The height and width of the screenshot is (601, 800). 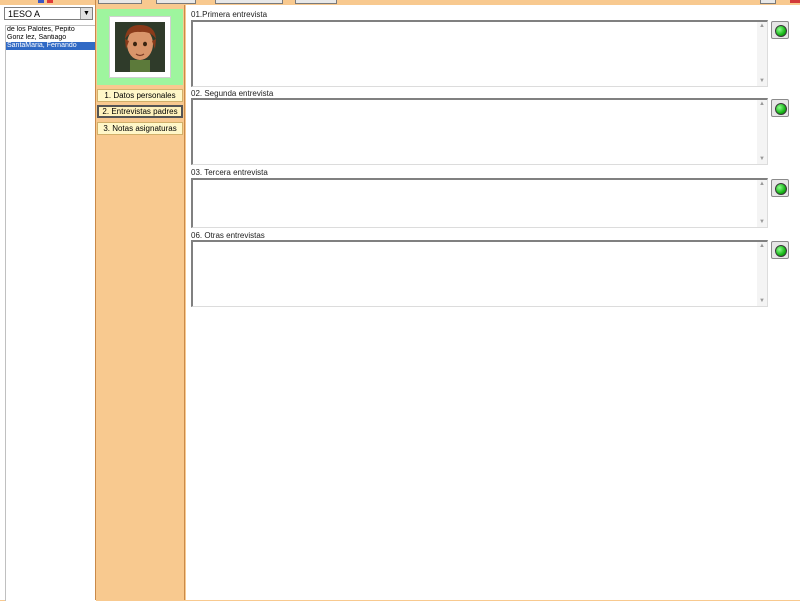 What do you see at coordinates (229, 14) in the screenshot?
I see `field-label: 01.Primera entrevista` at bounding box center [229, 14].